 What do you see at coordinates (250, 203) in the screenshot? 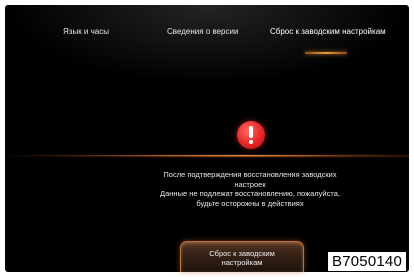
I see `message-line-4: будьте осторожны в действиях` at bounding box center [250, 203].